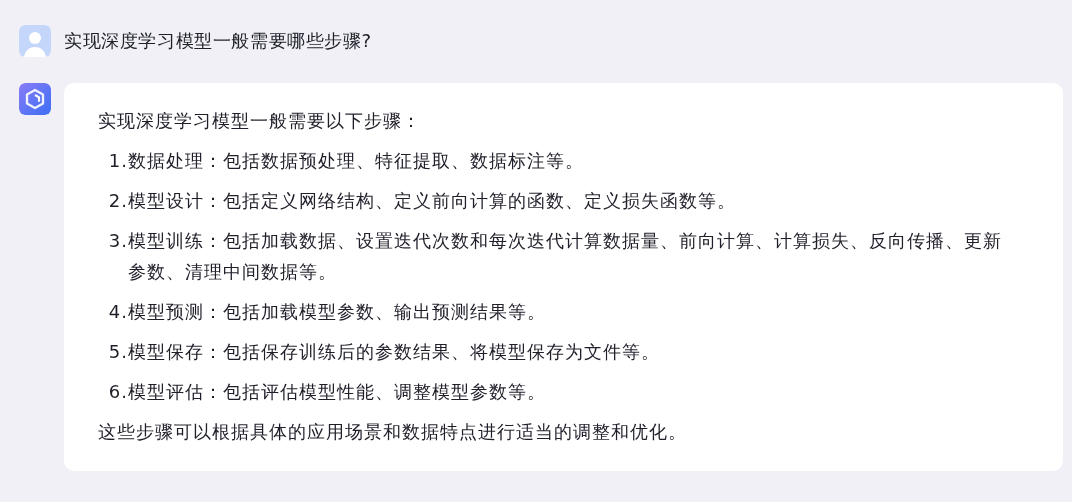 The width and height of the screenshot is (1072, 502). What do you see at coordinates (218, 41) in the screenshot?
I see `question-text: 实现深度学习模型一般需要哪些步骤?` at bounding box center [218, 41].